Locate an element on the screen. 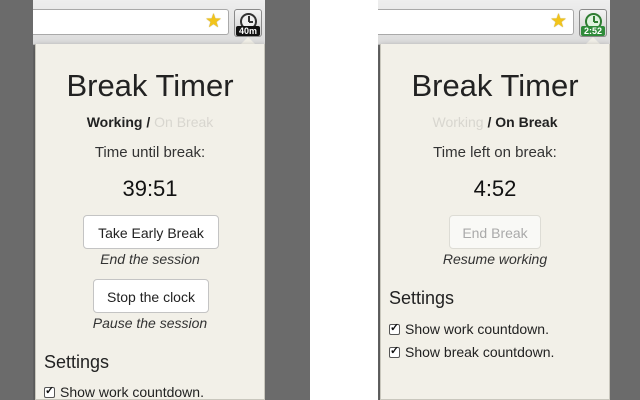 Image resolution: width=640 pixels, height=400 pixels. countdown-label: Time until break: is located at coordinates (150, 152).